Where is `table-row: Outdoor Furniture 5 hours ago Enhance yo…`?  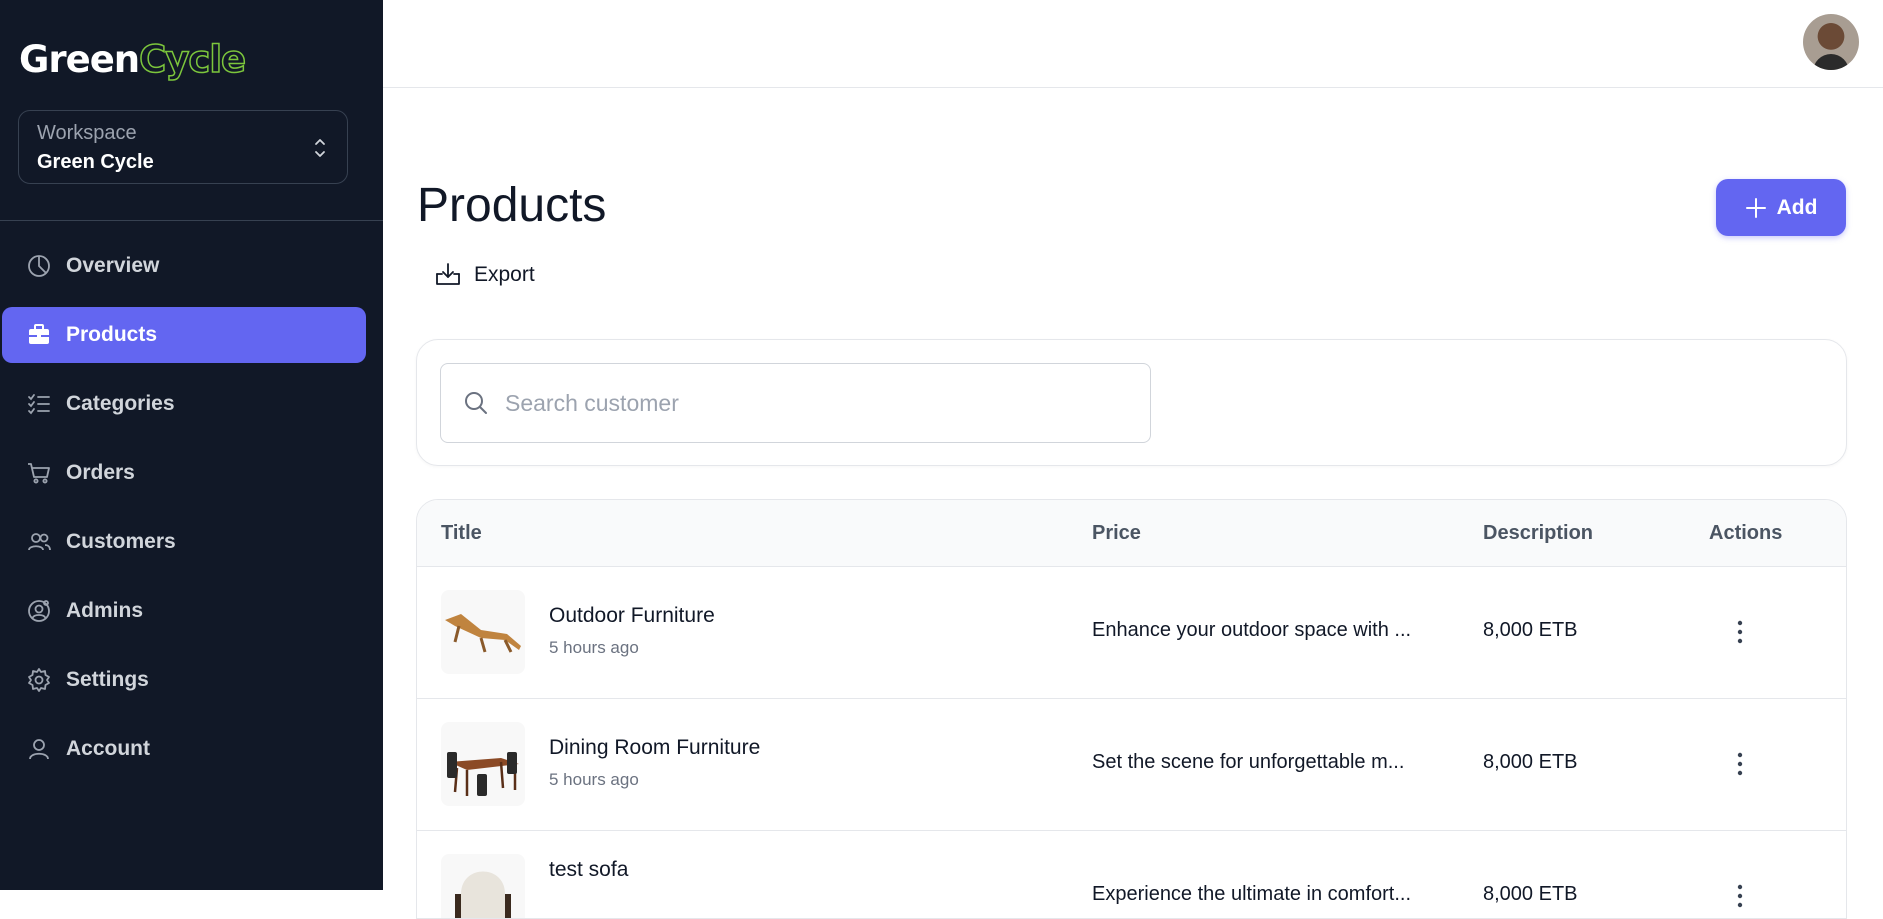
table-row: Outdoor Furniture 5 hours ago Enhance yo… is located at coordinates (1131, 632).